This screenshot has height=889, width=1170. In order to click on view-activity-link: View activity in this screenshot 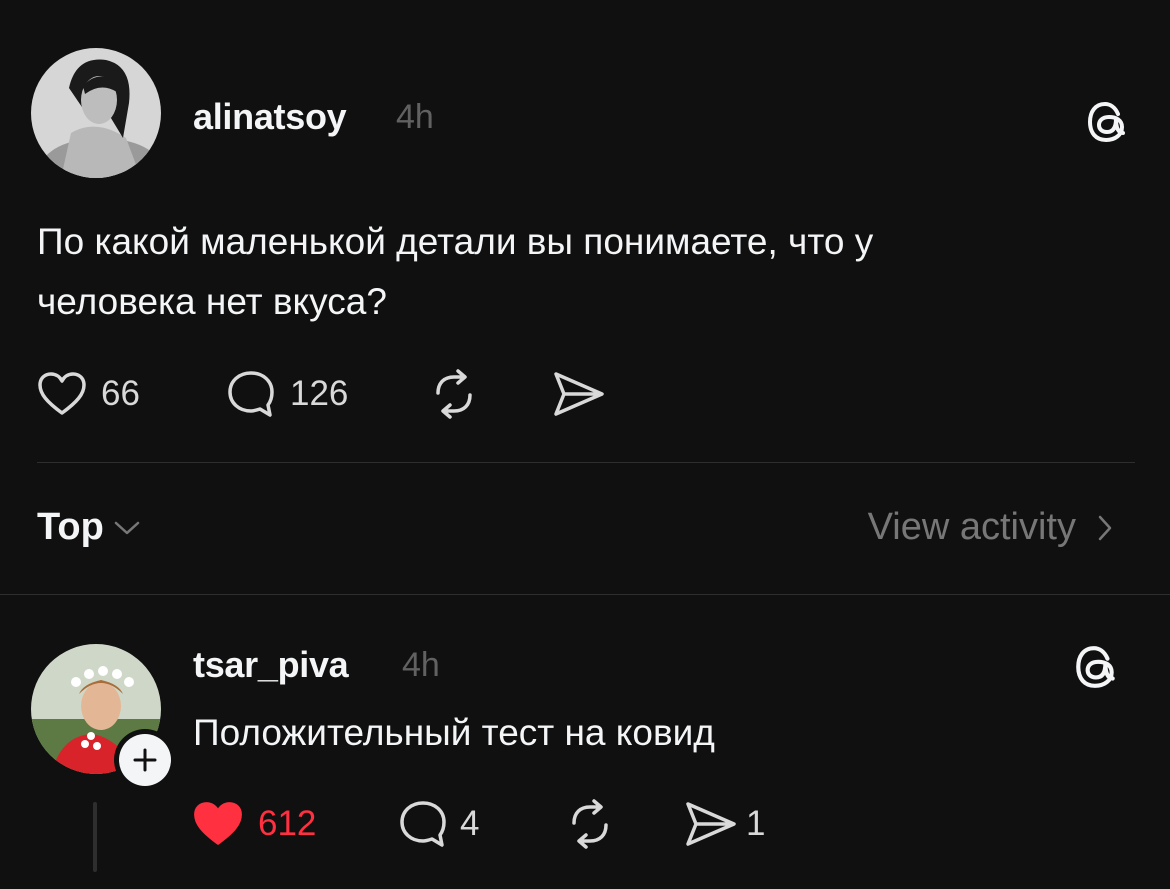, I will do `click(990, 527)`.